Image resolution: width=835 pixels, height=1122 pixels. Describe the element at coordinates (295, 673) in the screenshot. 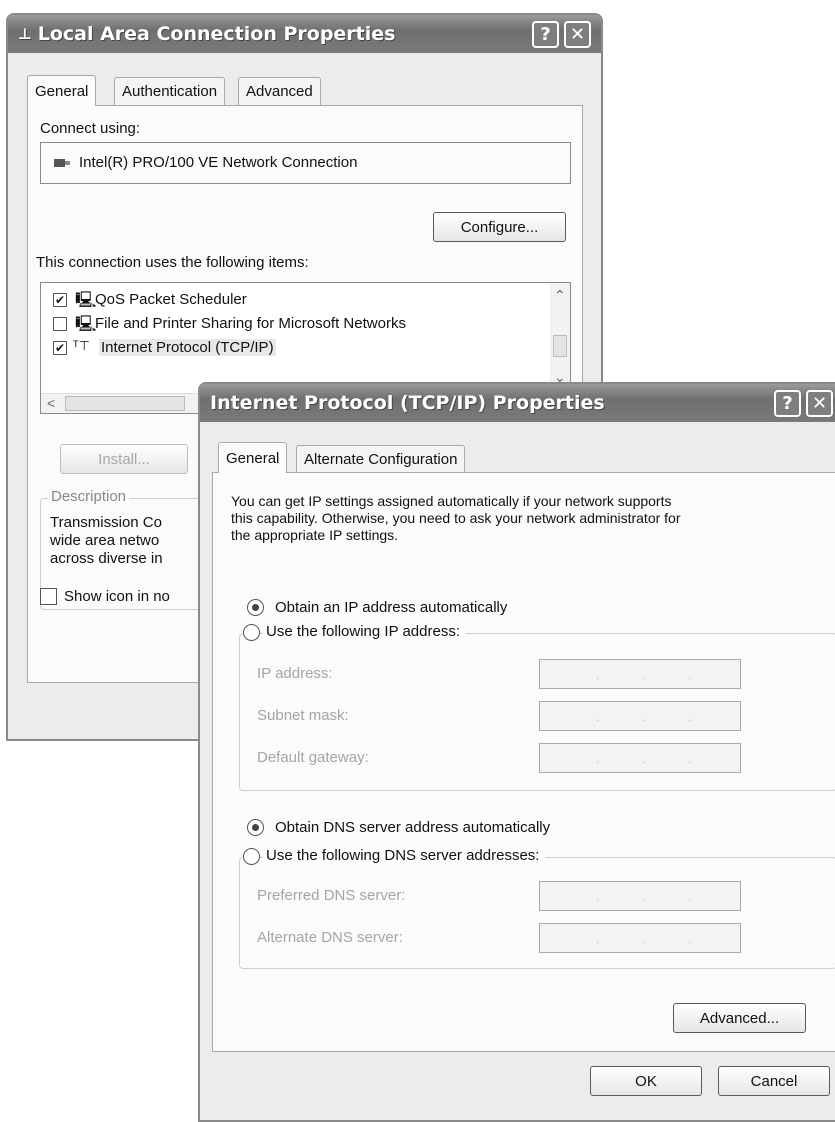

I see `ip-address-label: IP address:` at that location.